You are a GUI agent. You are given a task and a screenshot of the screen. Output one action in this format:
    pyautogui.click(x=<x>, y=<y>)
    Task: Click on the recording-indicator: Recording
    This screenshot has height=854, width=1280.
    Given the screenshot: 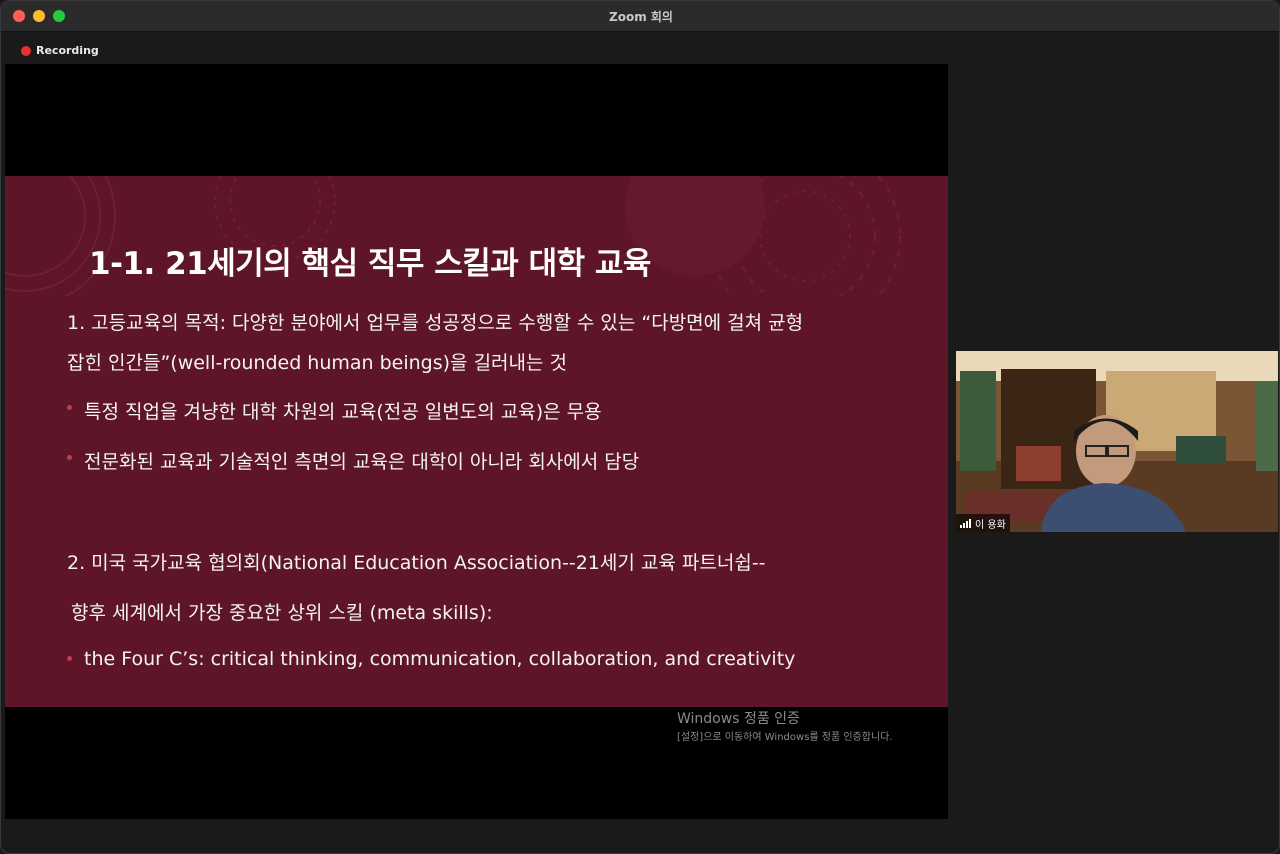 What is the action you would take?
    pyautogui.click(x=60, y=50)
    